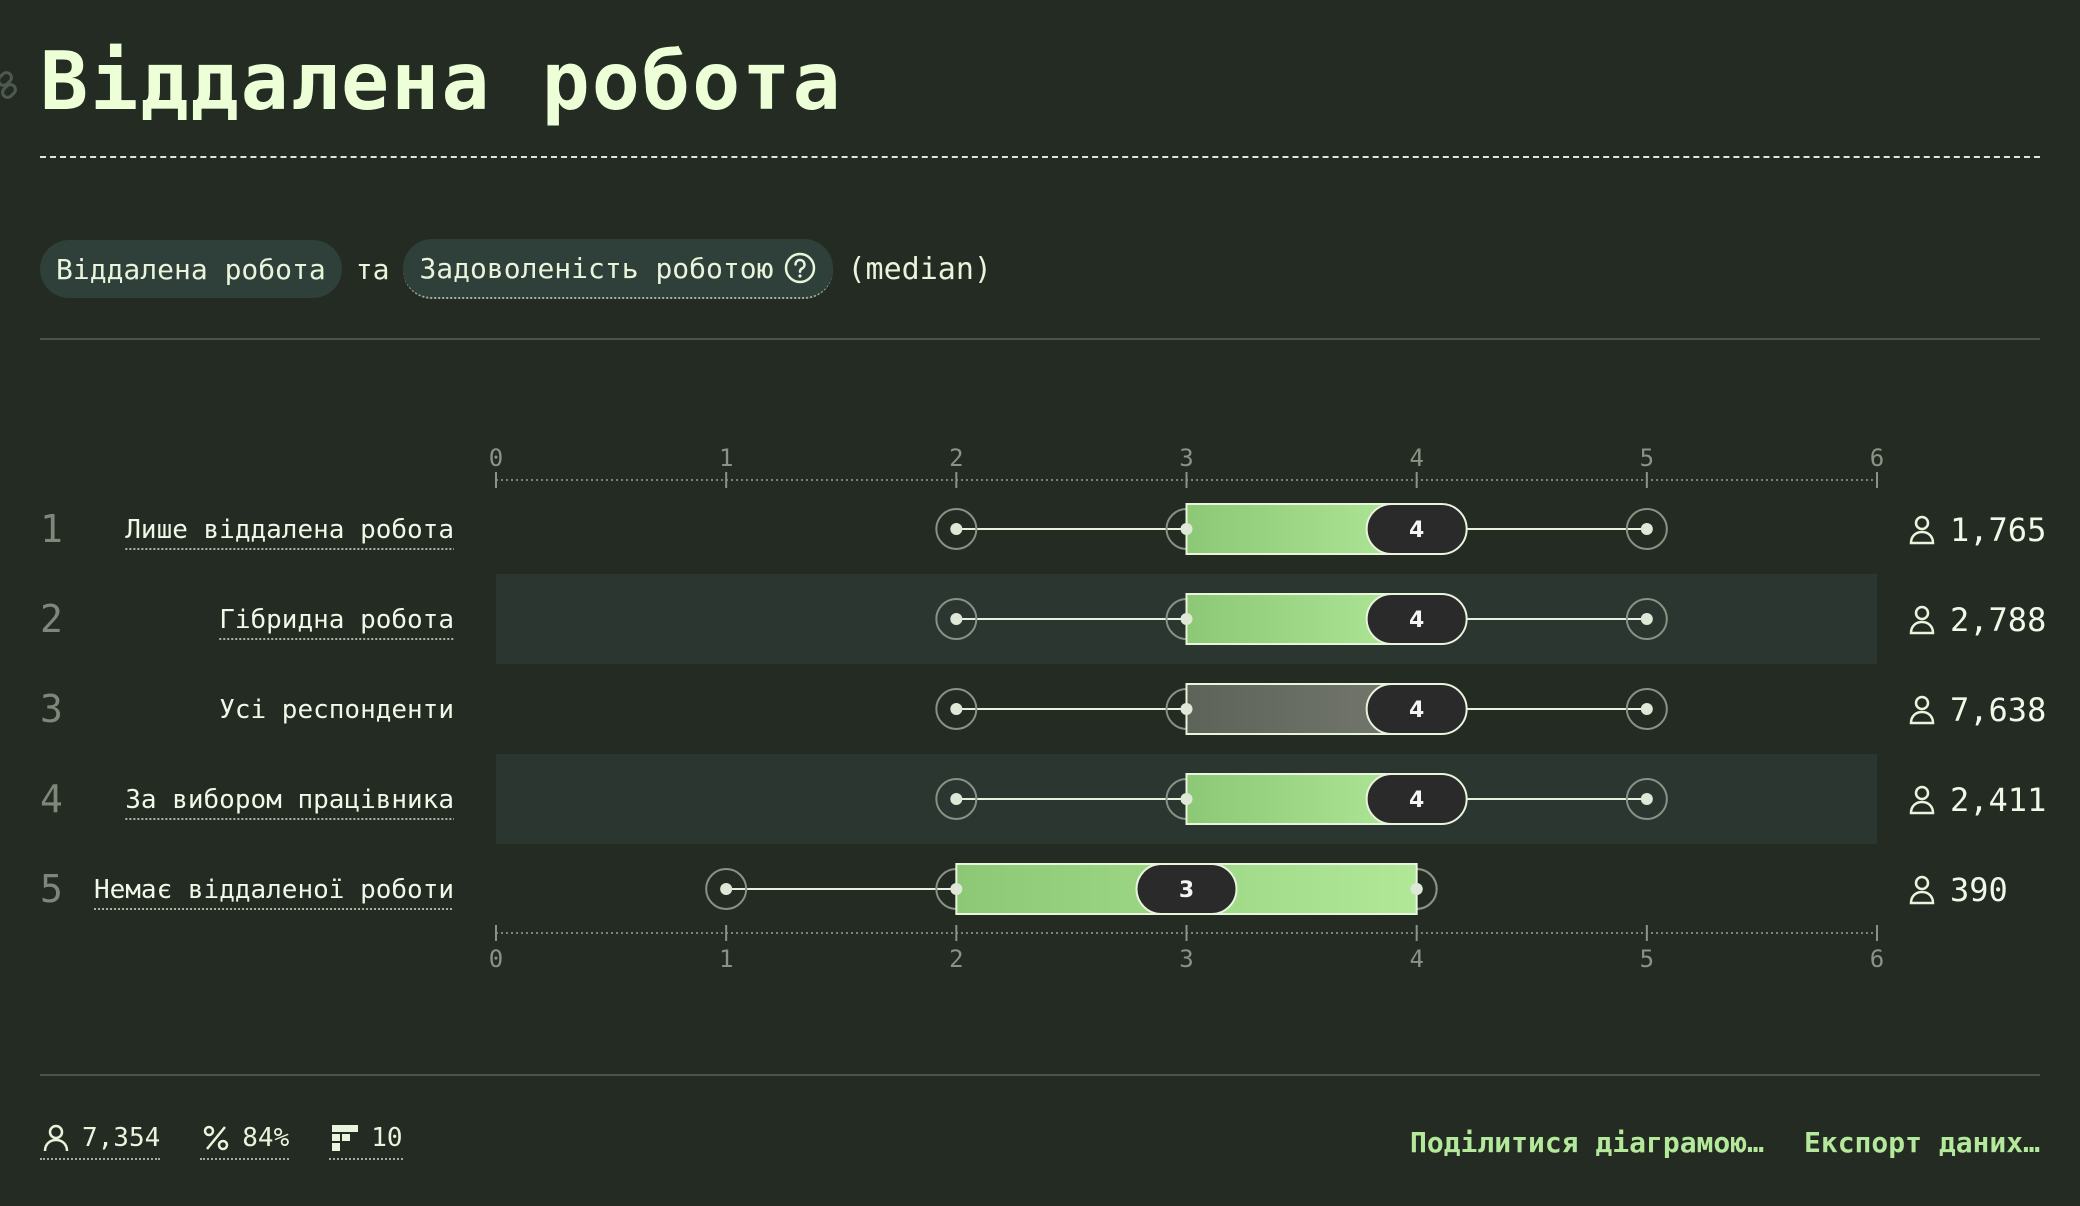 Image resolution: width=2080 pixels, height=1206 pixels. Describe the element at coordinates (1416, 959) in the screenshot. I see `x-tick-label-bottom: 4` at that location.